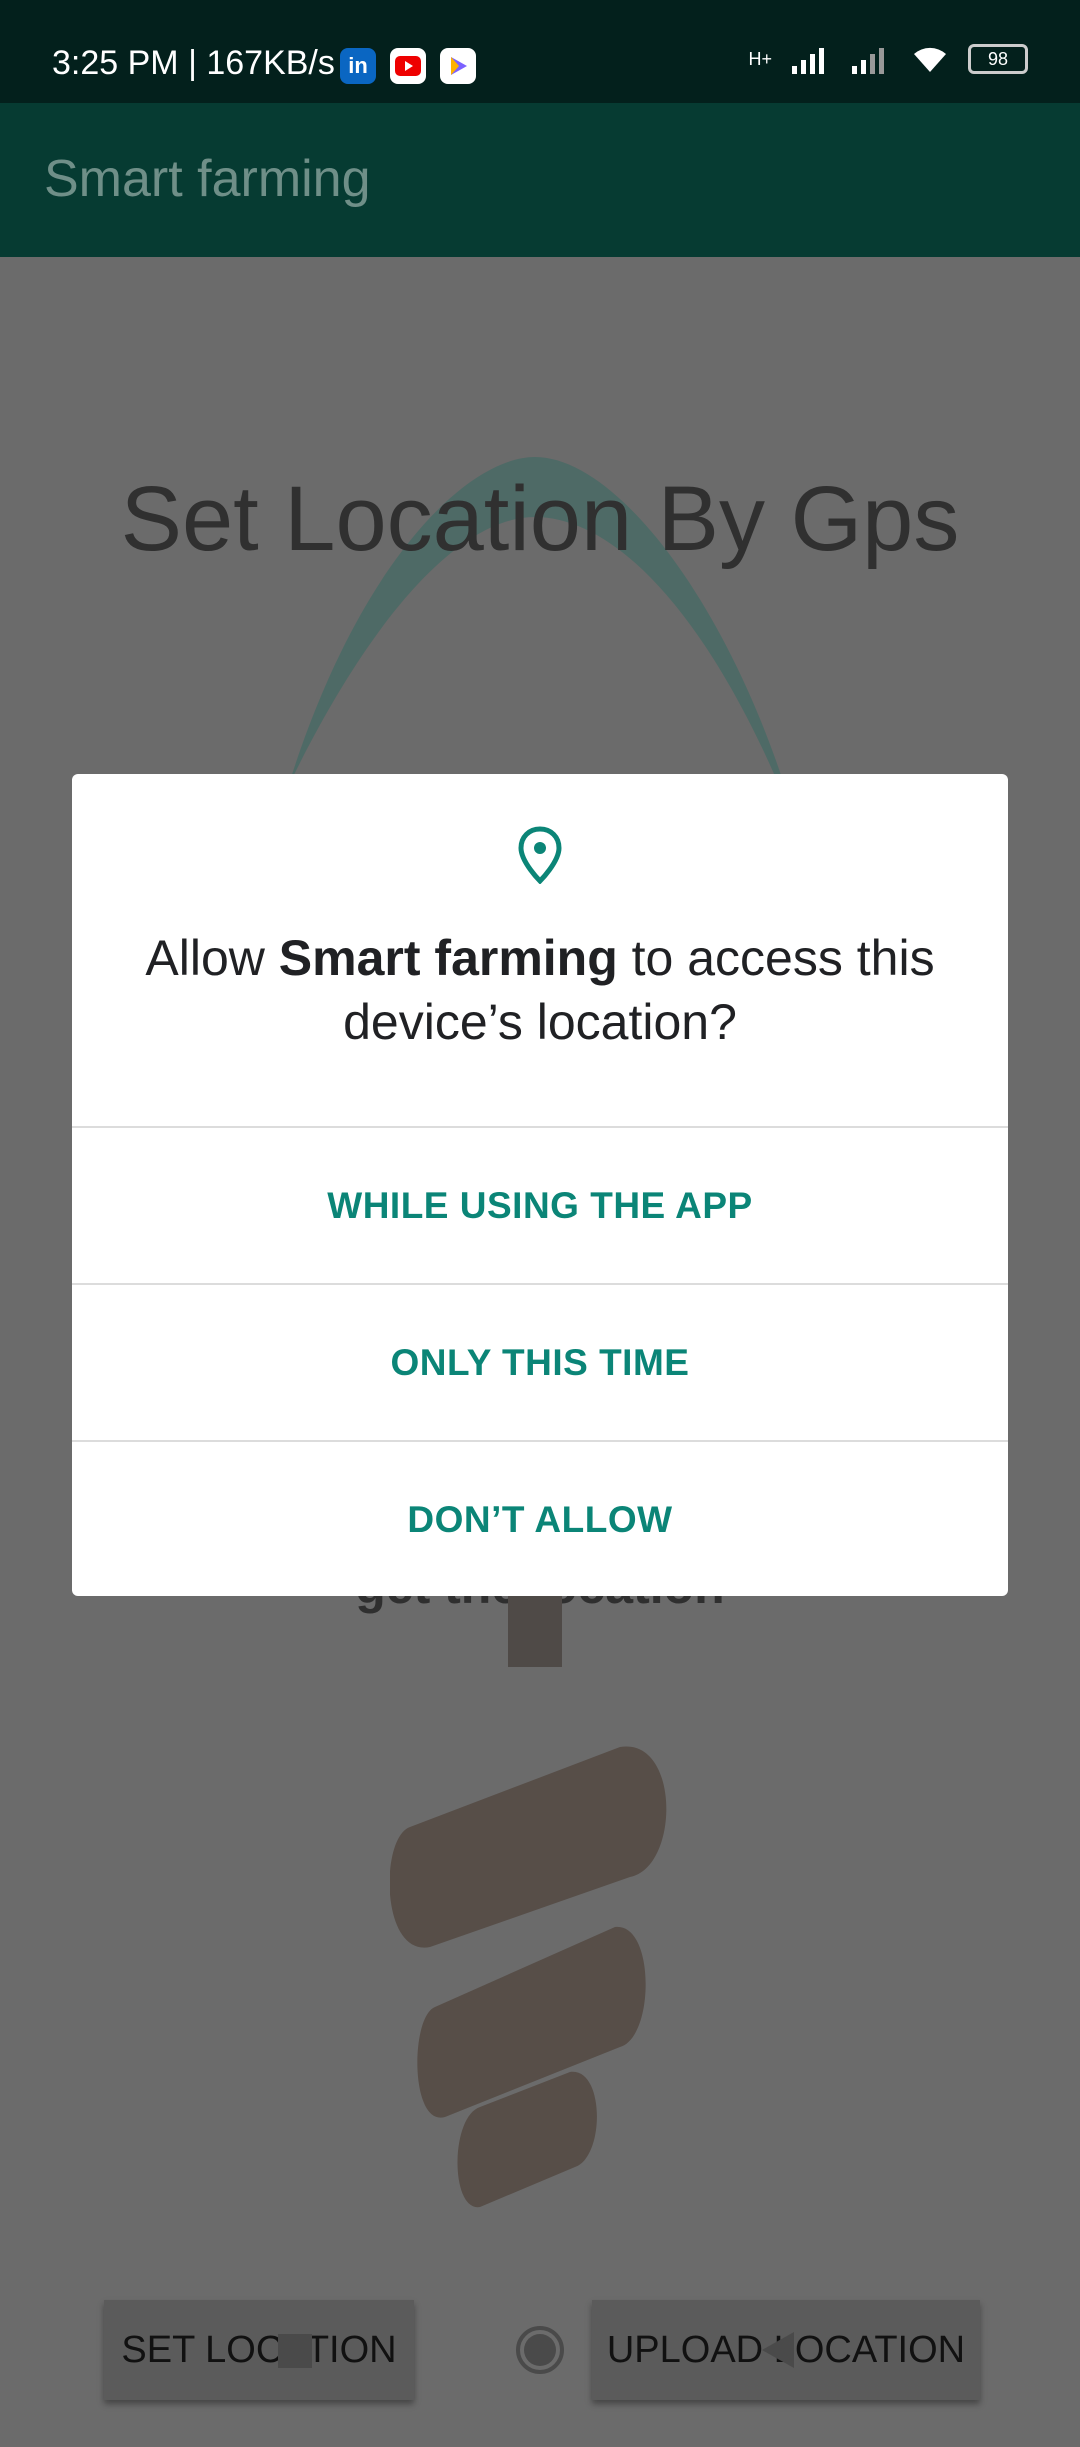  Describe the element at coordinates (930, 59) in the screenshot. I see `wifi-icon` at that location.